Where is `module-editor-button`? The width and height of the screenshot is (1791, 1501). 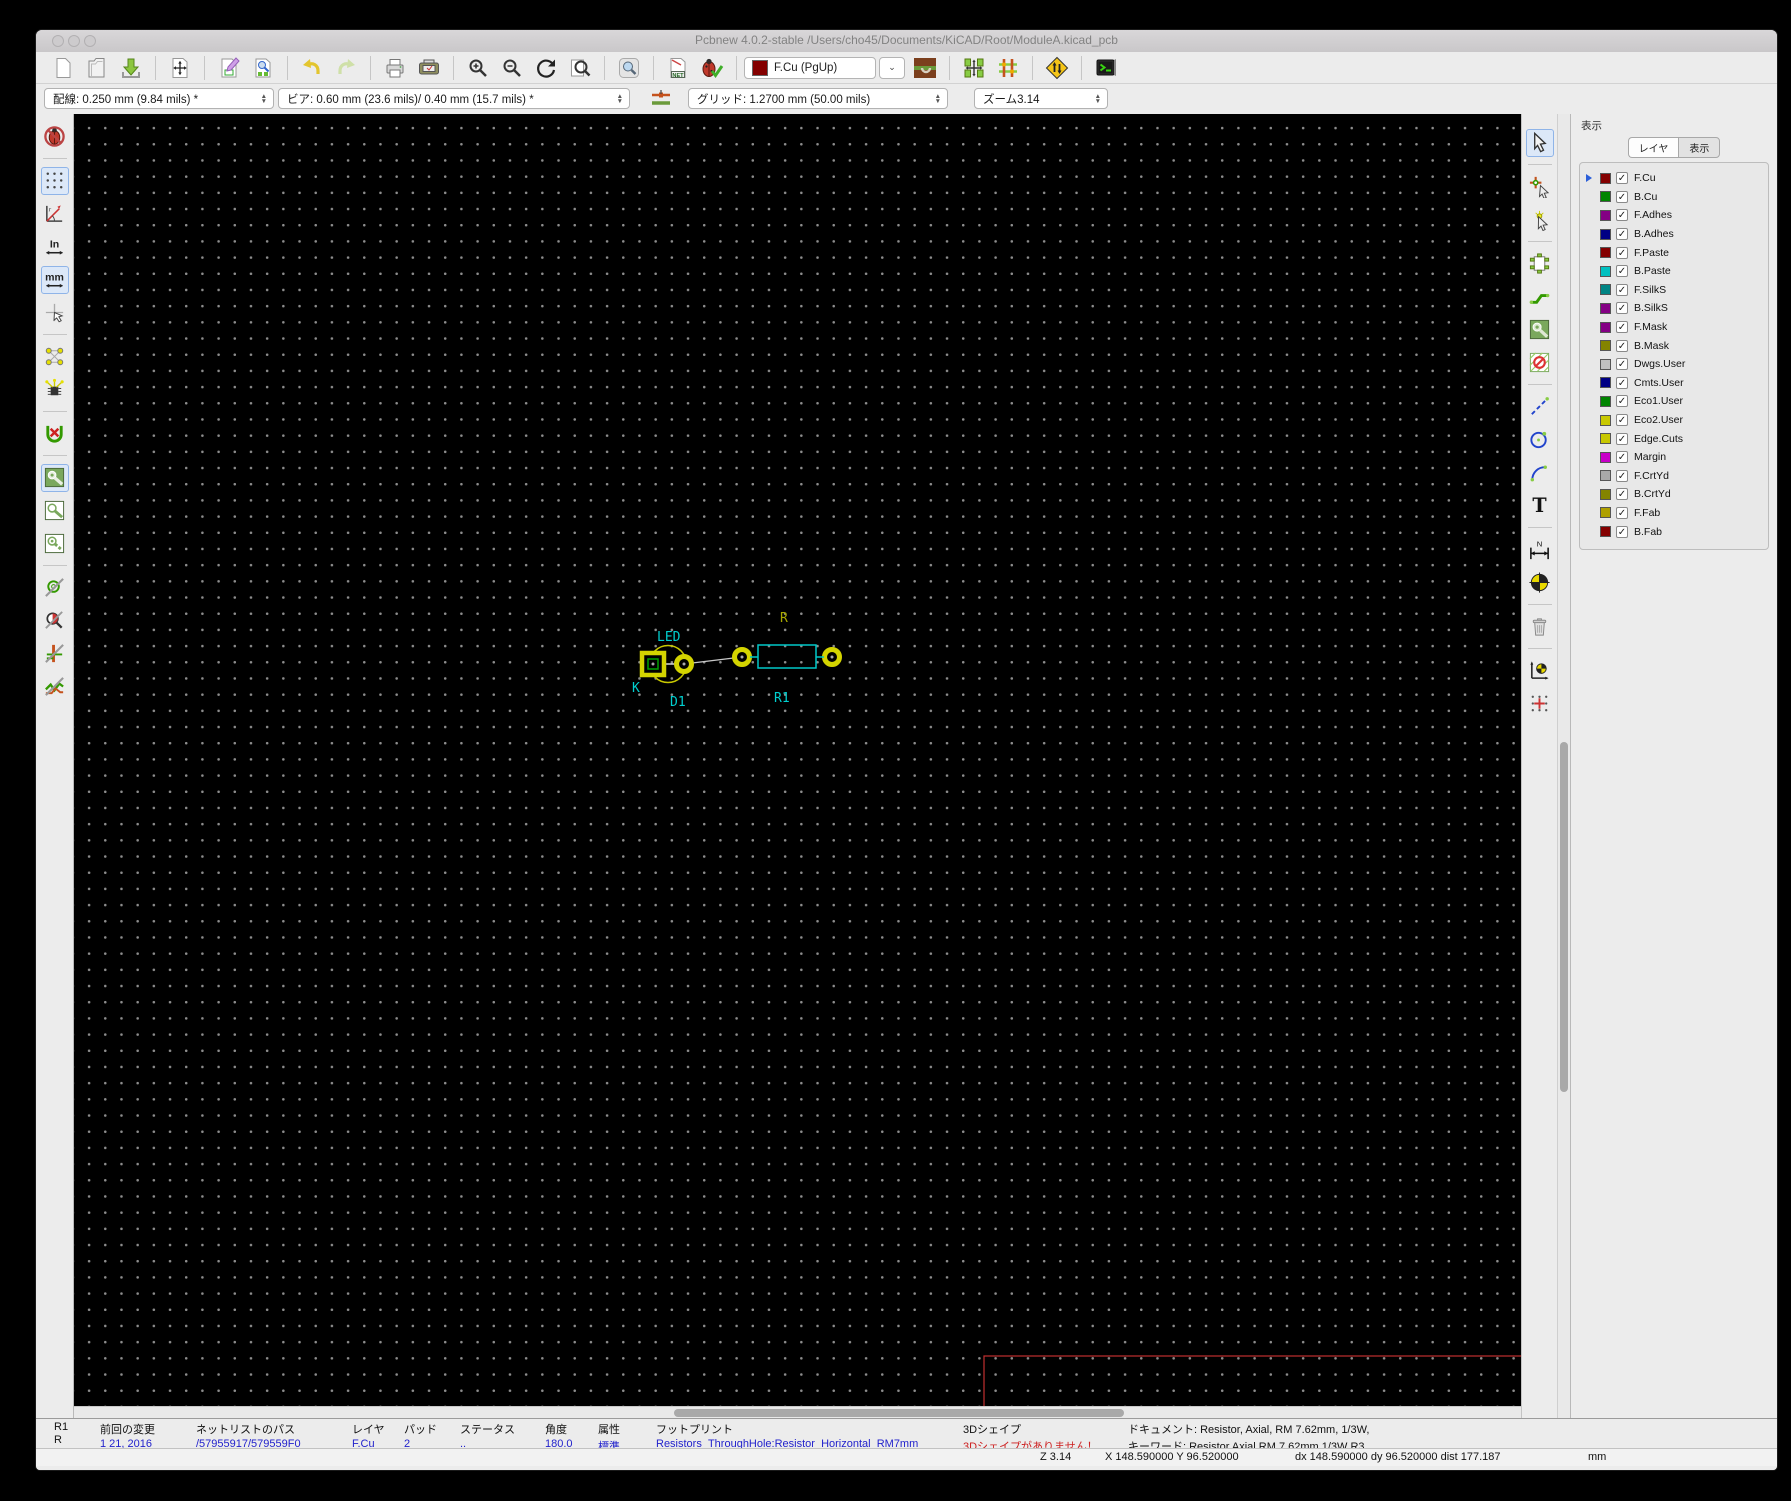
module-editor-button is located at coordinates (229, 68).